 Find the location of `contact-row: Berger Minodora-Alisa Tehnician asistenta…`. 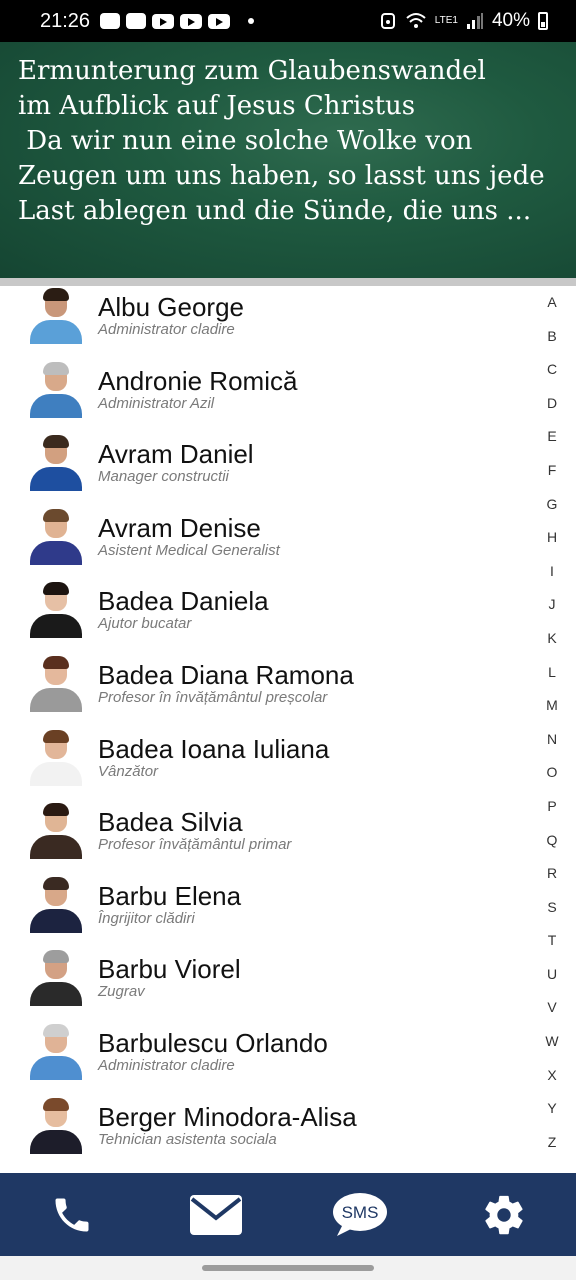

contact-row: Berger Minodora-Alisa Tehnician asistenta… is located at coordinates (270, 1133).